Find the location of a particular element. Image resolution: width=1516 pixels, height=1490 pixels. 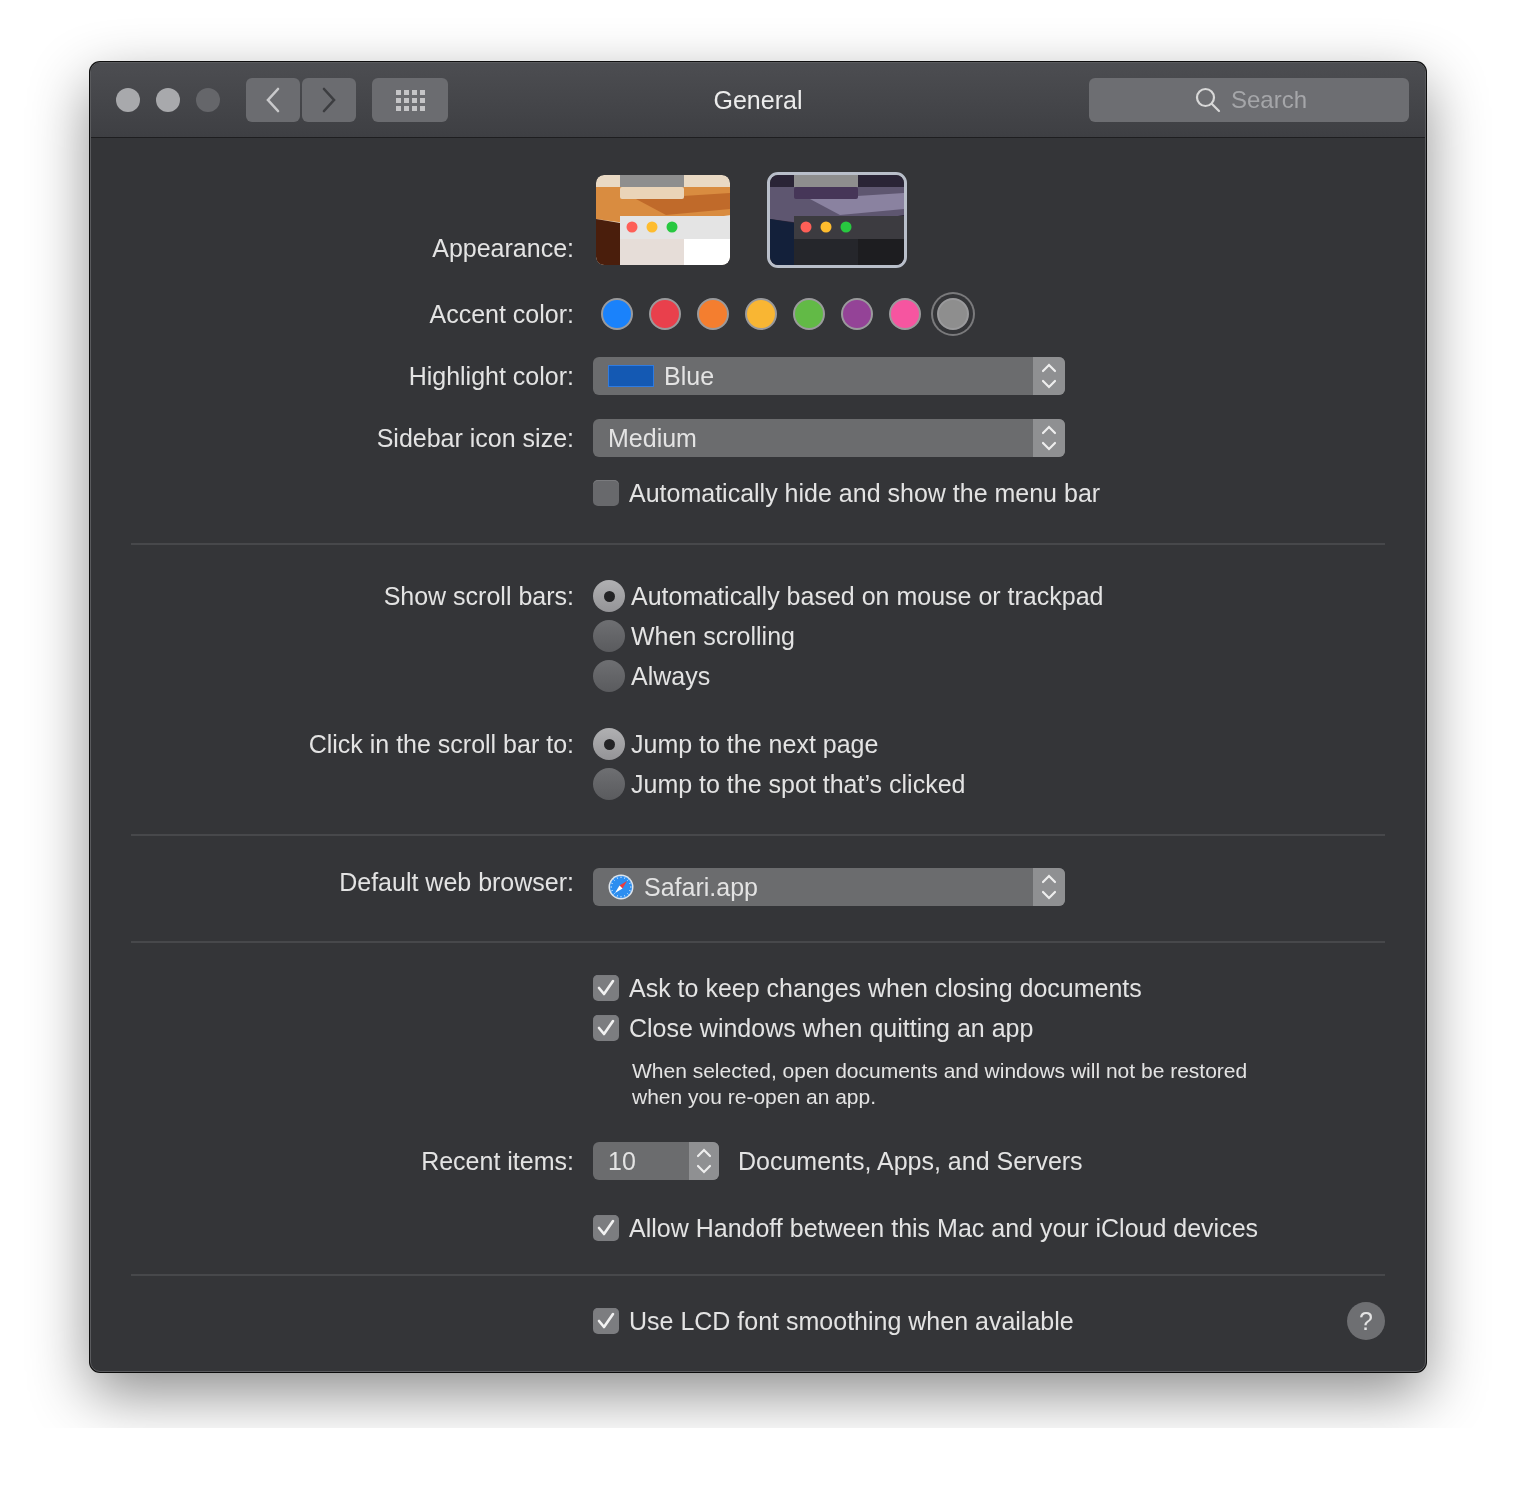

window-title: General is located at coordinates (758, 100).